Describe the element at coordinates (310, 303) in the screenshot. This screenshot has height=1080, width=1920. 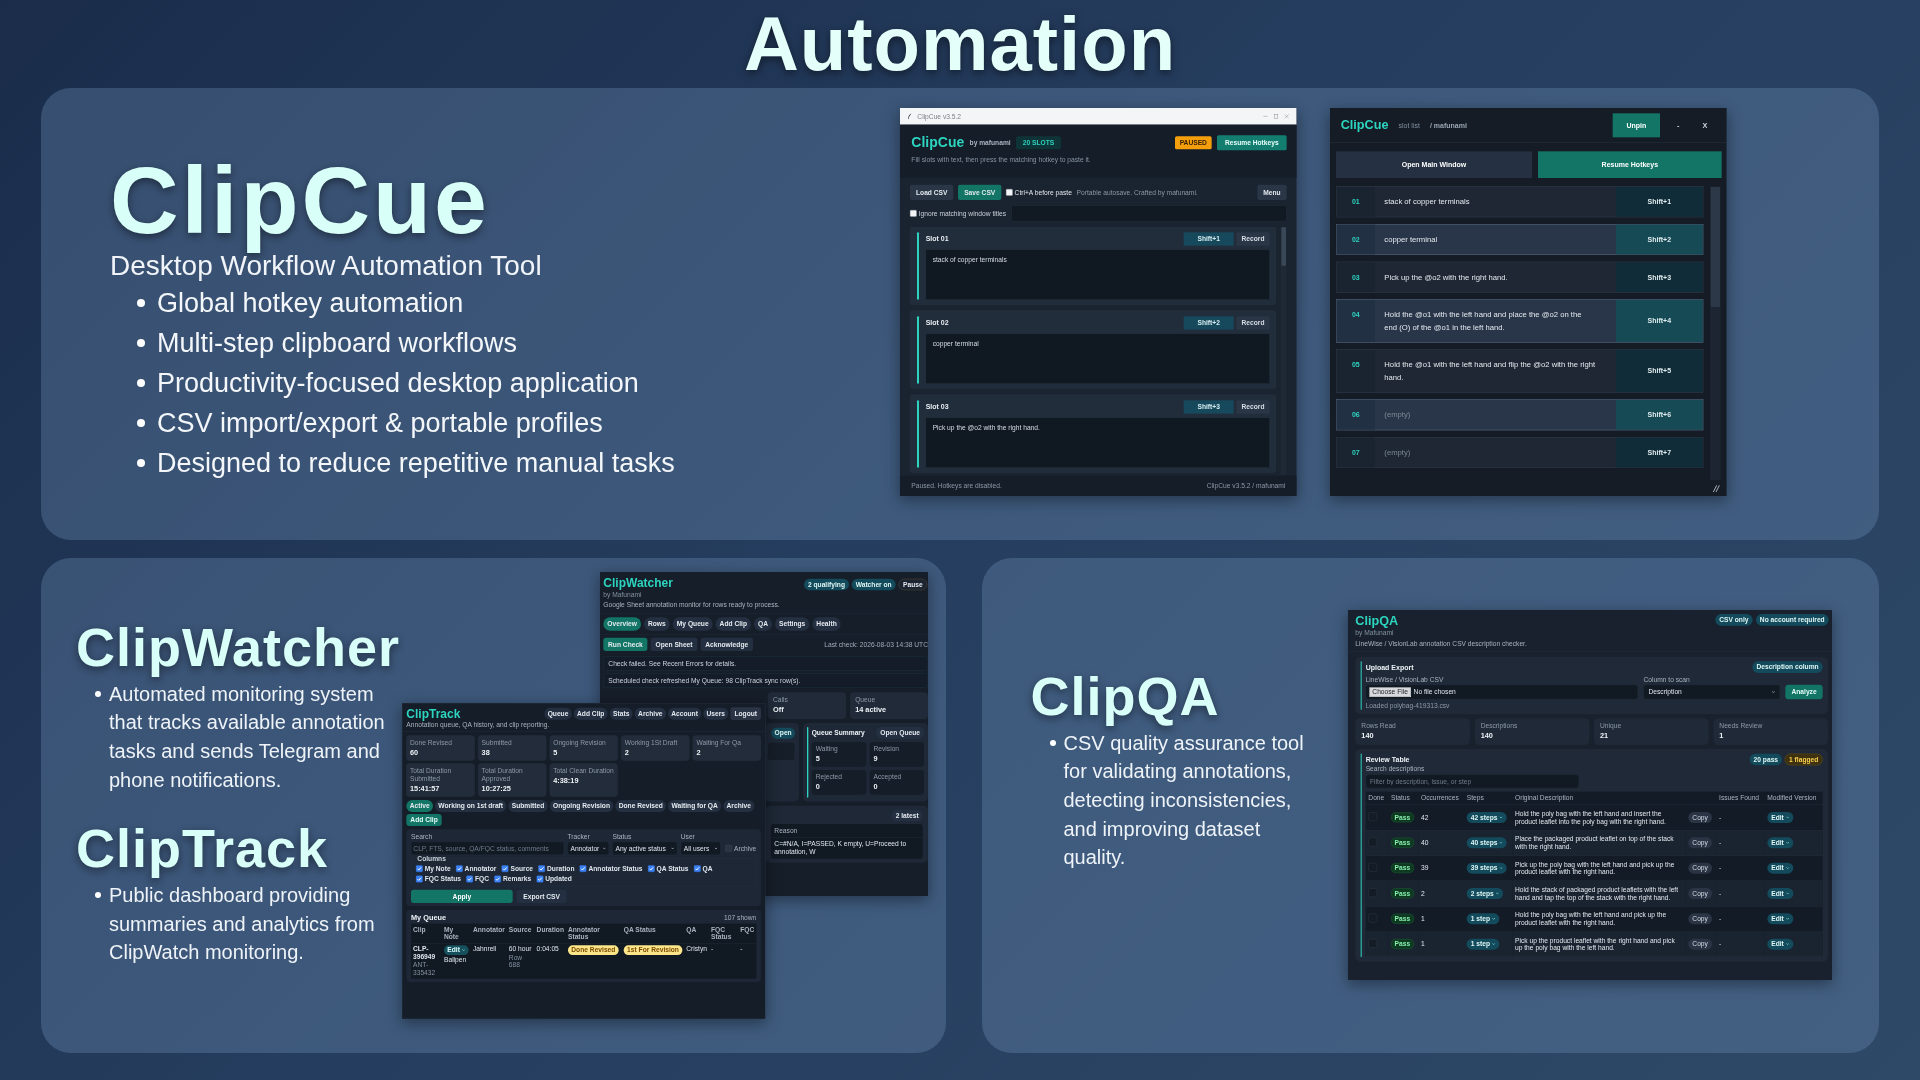
I see `feature-text: Global hotkey automation` at that location.